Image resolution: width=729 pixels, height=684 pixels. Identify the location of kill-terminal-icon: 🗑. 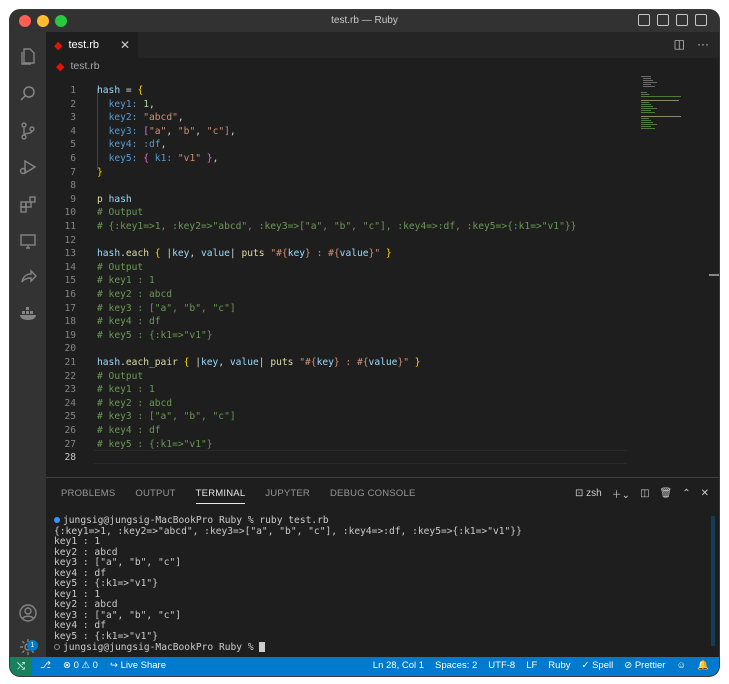
(666, 493).